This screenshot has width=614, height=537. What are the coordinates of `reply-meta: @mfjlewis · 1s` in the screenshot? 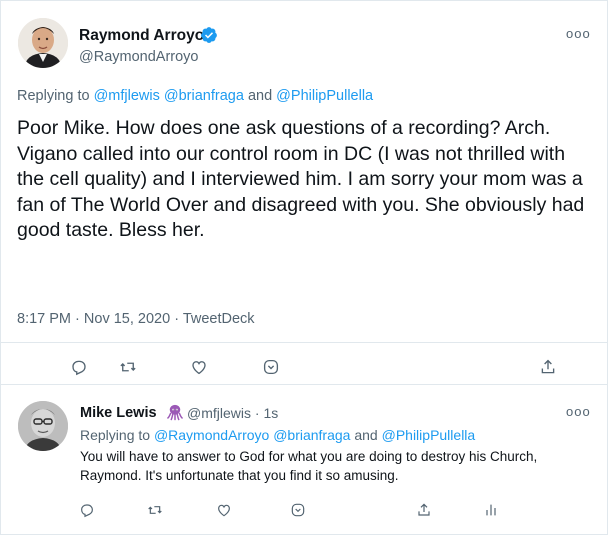 It's located at (232, 413).